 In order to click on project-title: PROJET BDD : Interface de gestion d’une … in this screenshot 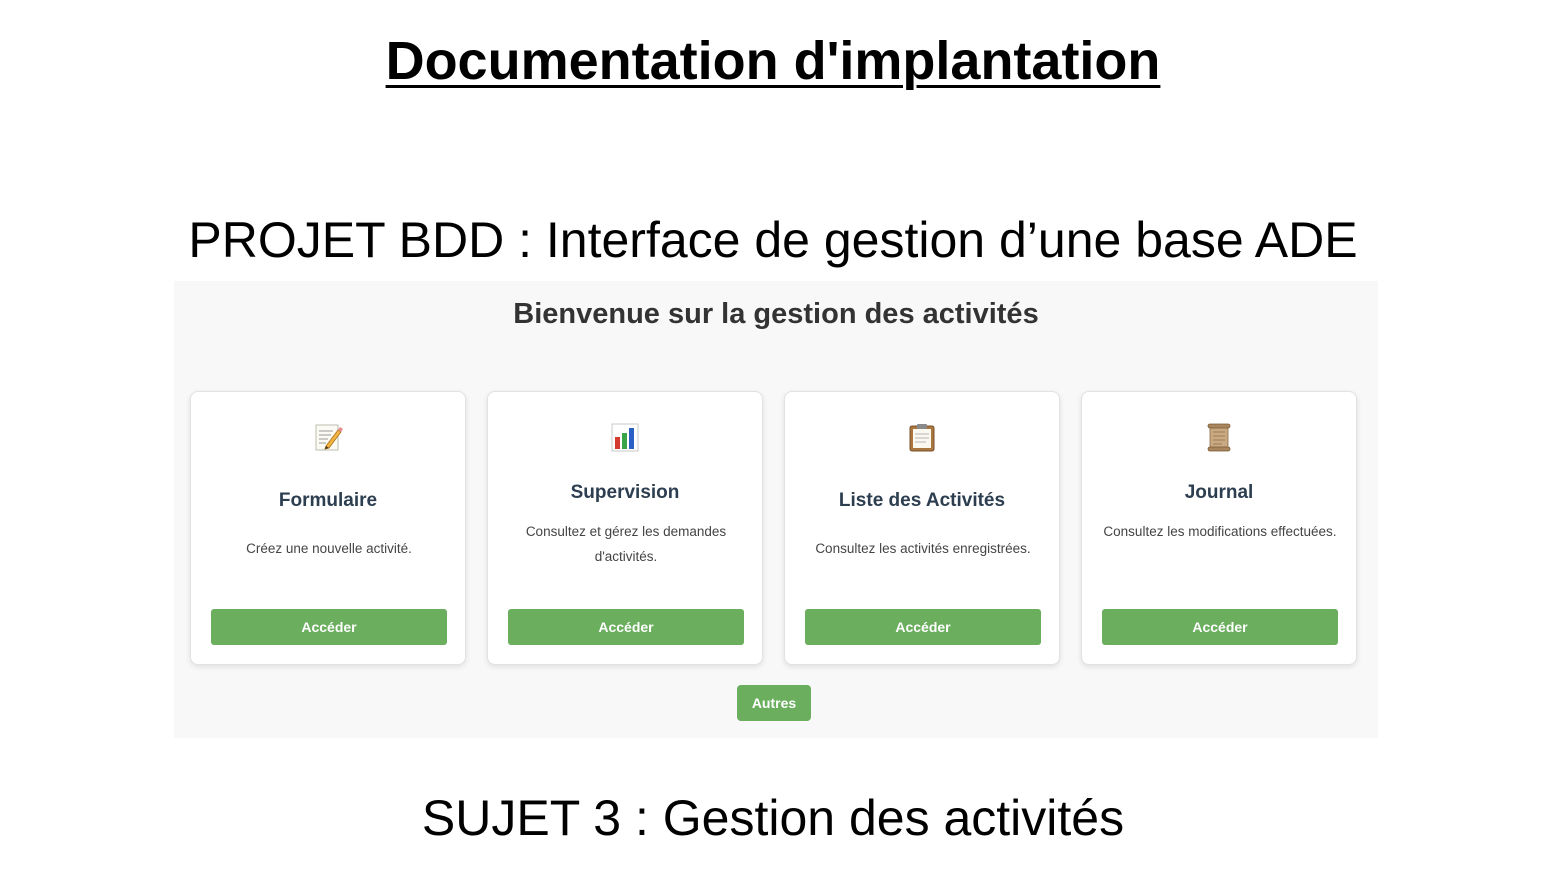, I will do `click(773, 240)`.